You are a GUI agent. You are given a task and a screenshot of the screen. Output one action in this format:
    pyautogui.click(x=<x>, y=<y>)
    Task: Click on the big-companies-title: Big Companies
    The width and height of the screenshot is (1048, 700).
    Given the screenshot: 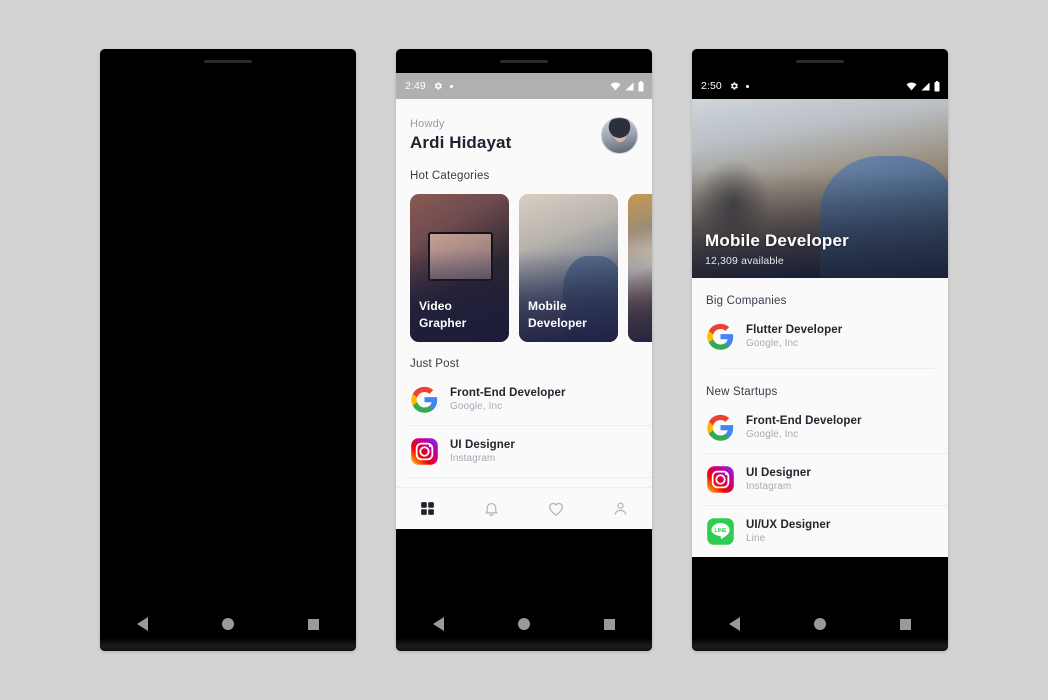 What is the action you would take?
    pyautogui.click(x=746, y=301)
    